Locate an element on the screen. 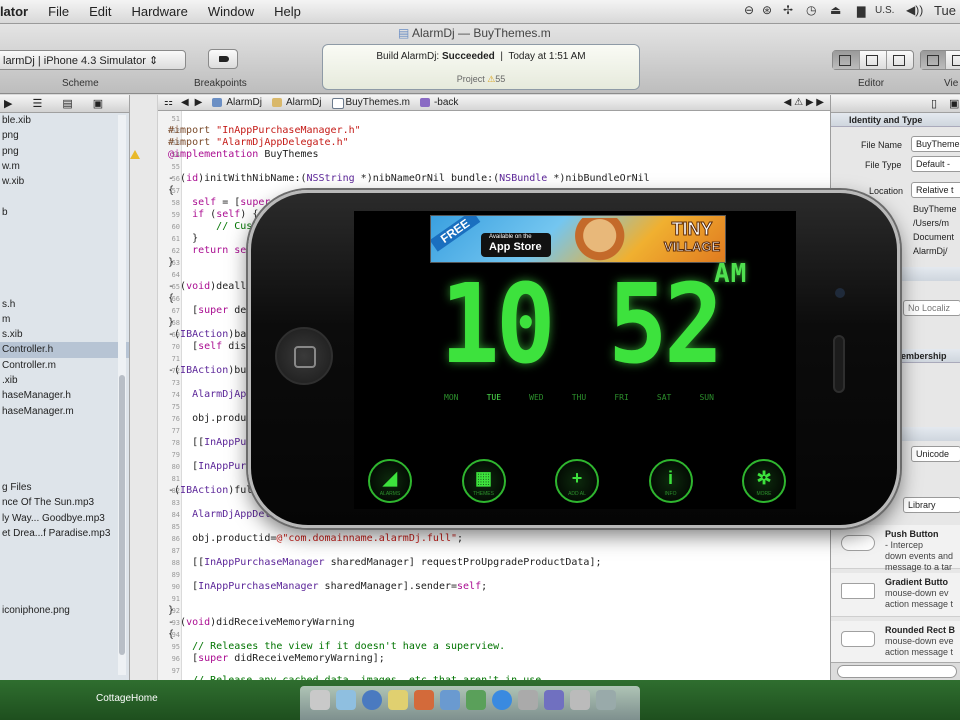 Image resolution: width=960 pixels, height=720 pixels. menu-file: File is located at coordinates (58, 11).